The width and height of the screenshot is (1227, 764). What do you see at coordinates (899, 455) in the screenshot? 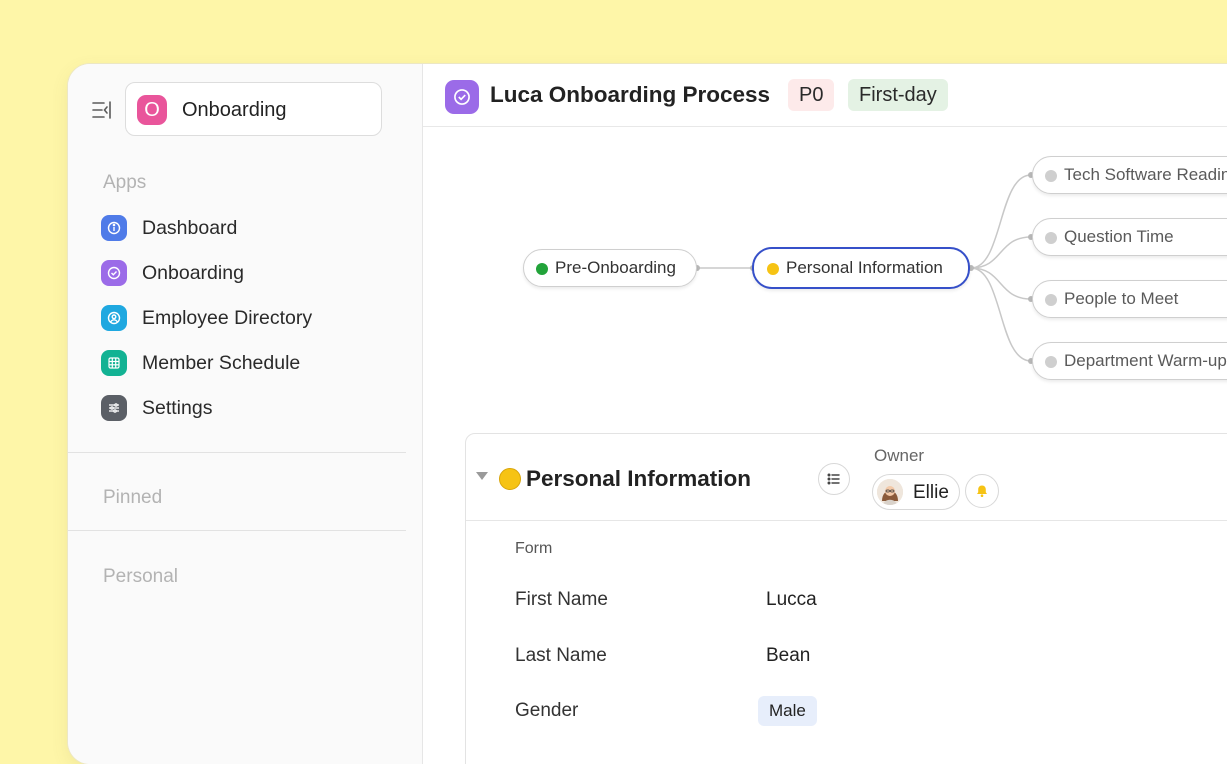
I see `owner-label: Owner` at bounding box center [899, 455].